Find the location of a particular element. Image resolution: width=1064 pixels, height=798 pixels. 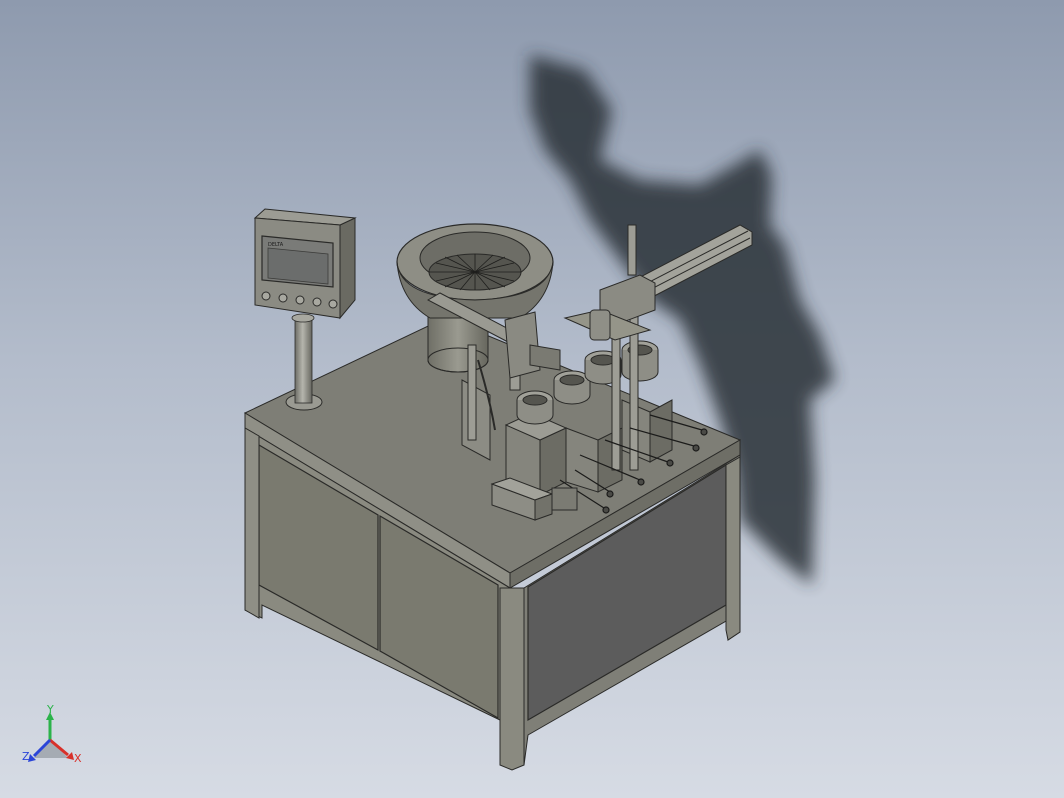

triad-z-label: Z is located at coordinates (26, 756).